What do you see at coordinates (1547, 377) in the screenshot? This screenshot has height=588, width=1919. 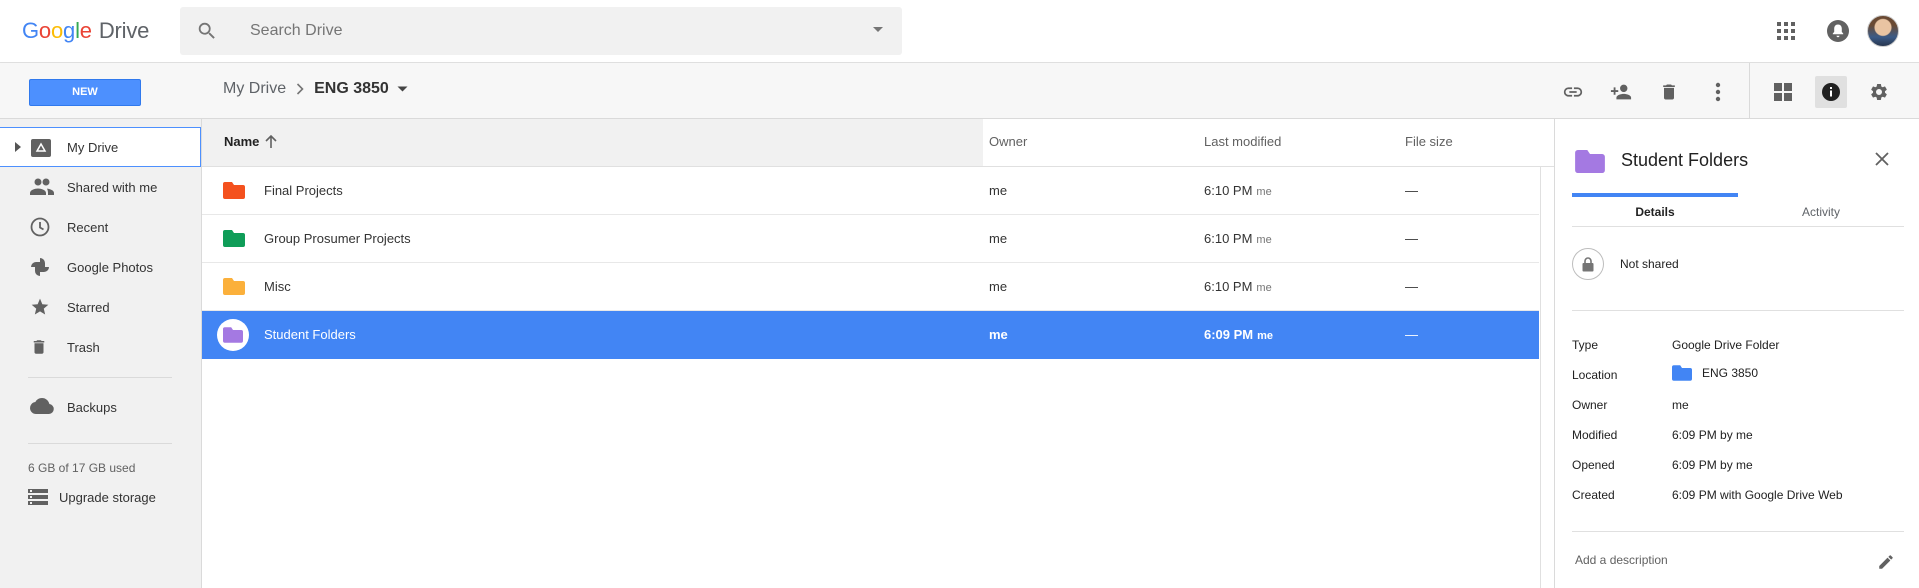 I see `vertical-scrollbar` at bounding box center [1547, 377].